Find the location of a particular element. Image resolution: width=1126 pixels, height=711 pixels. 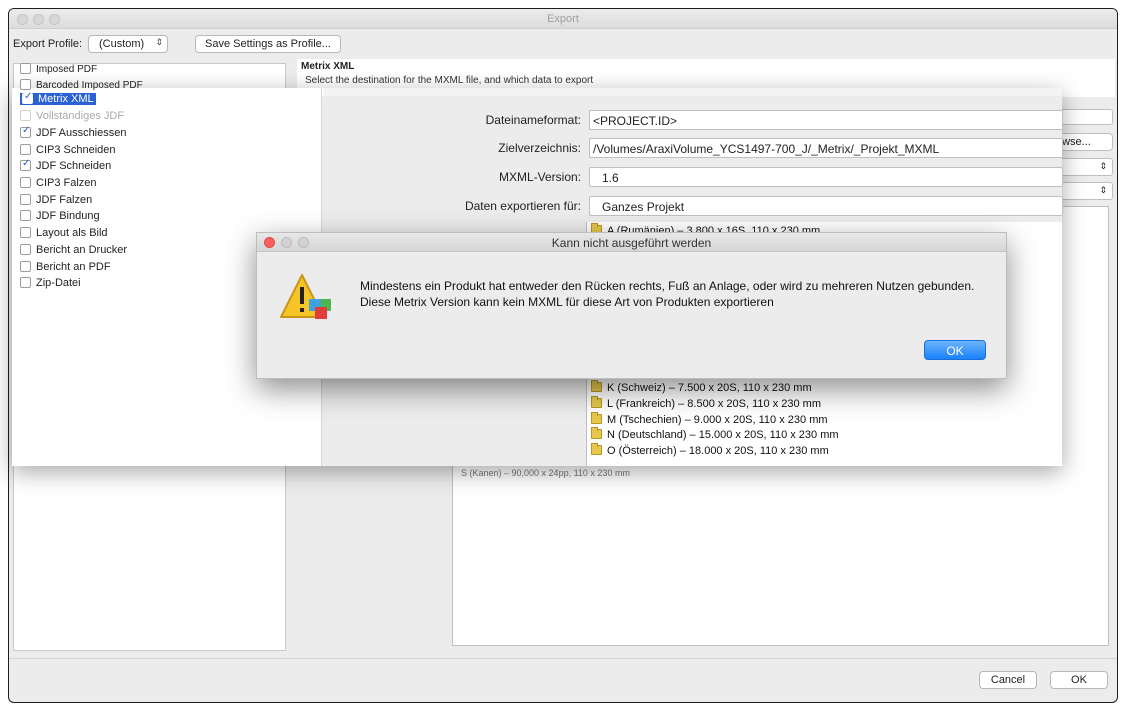

target-directory-label: Zielverzeichnis: is located at coordinates (539, 148).